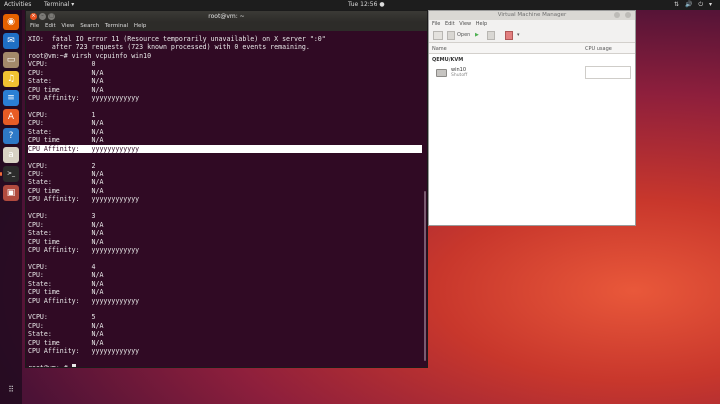  I want to click on monitor-icon, so click(451, 35).